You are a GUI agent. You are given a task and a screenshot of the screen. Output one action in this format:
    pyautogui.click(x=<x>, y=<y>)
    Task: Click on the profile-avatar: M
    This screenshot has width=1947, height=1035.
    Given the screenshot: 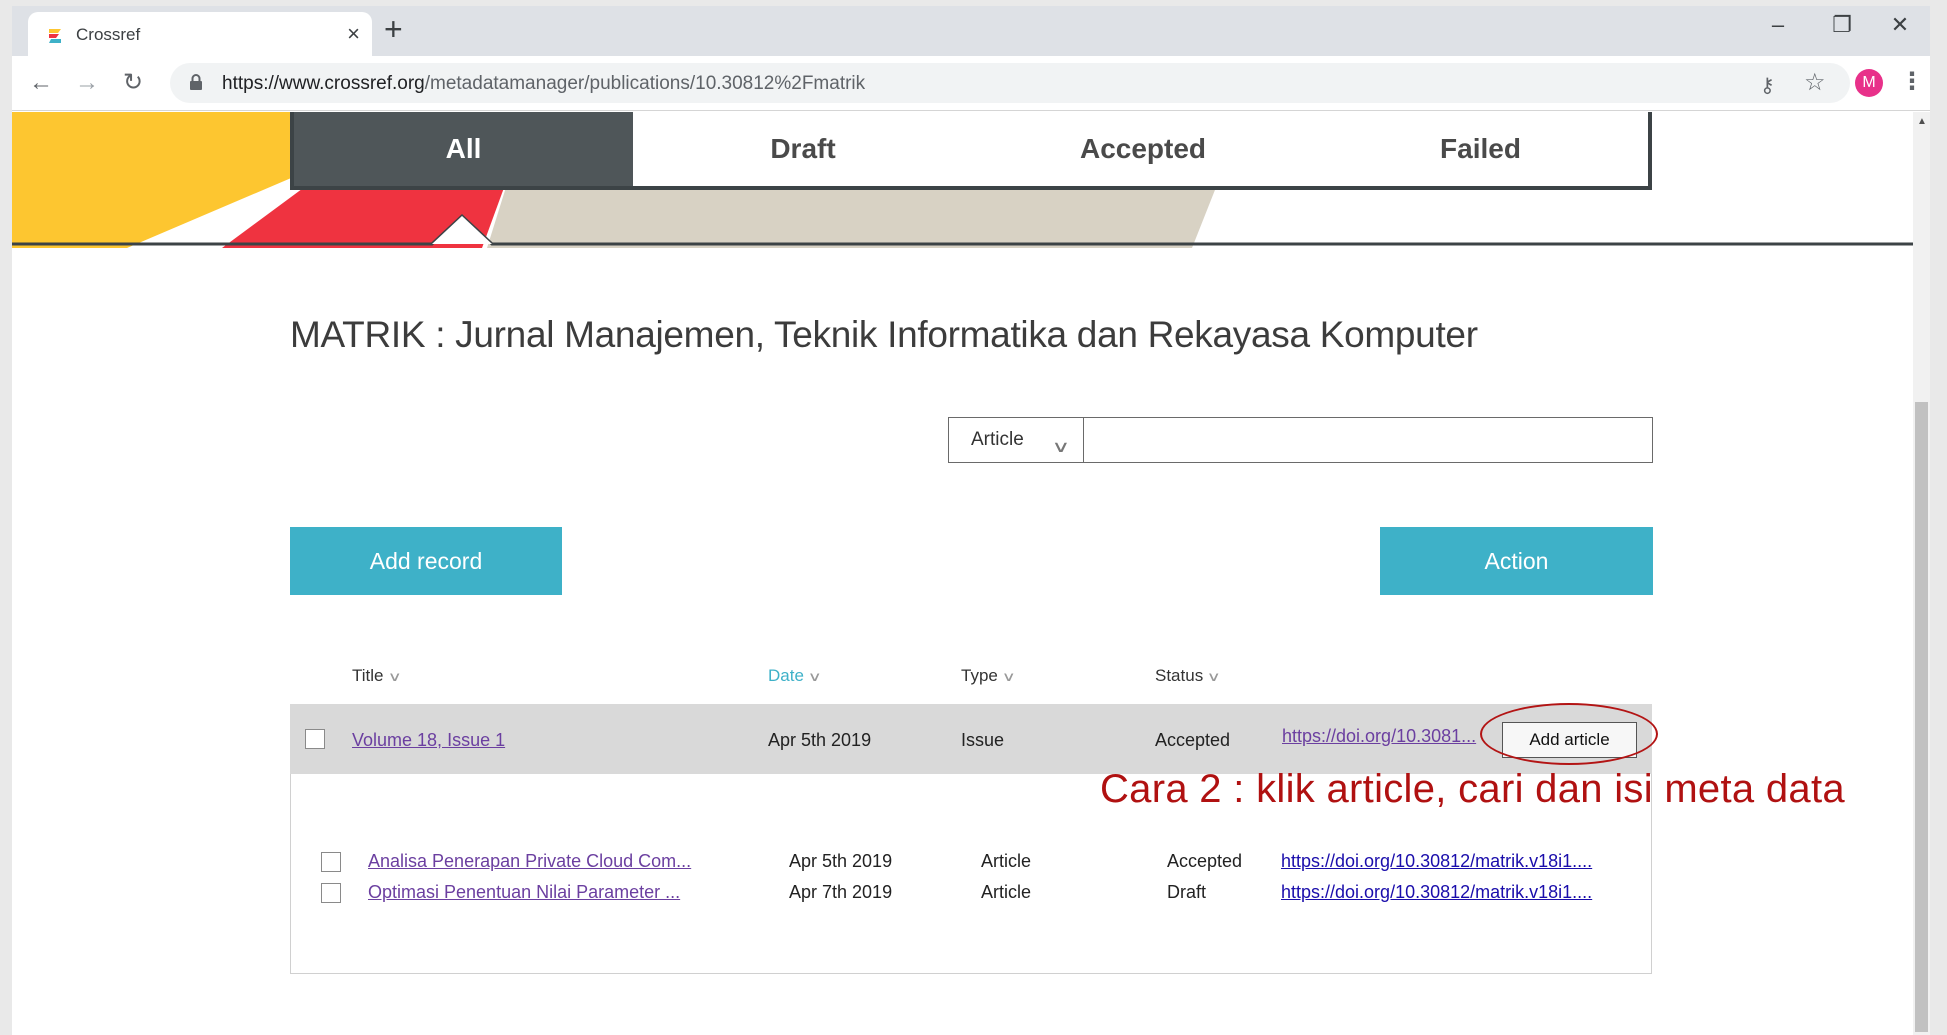 What is the action you would take?
    pyautogui.click(x=1869, y=83)
    